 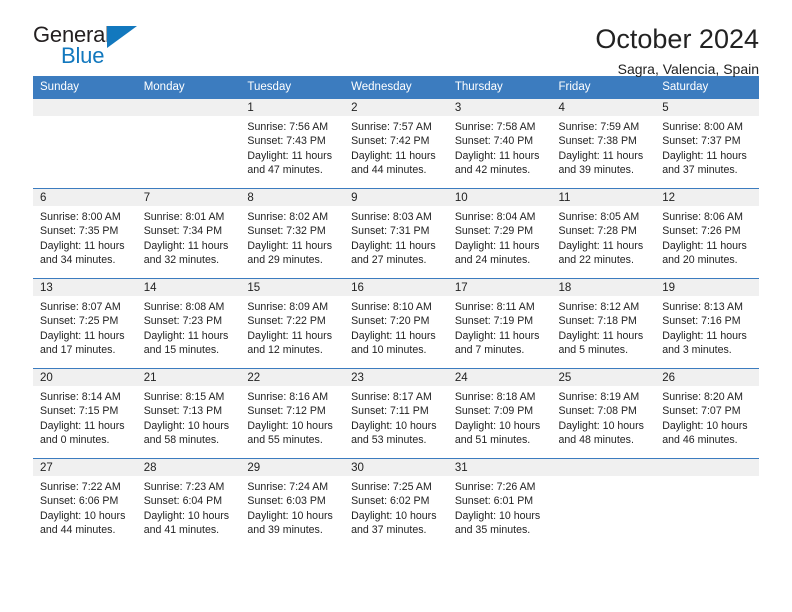 What do you see at coordinates (288, 127) in the screenshot?
I see `sunrise-text: Sunrise: 7:56 AM` at bounding box center [288, 127].